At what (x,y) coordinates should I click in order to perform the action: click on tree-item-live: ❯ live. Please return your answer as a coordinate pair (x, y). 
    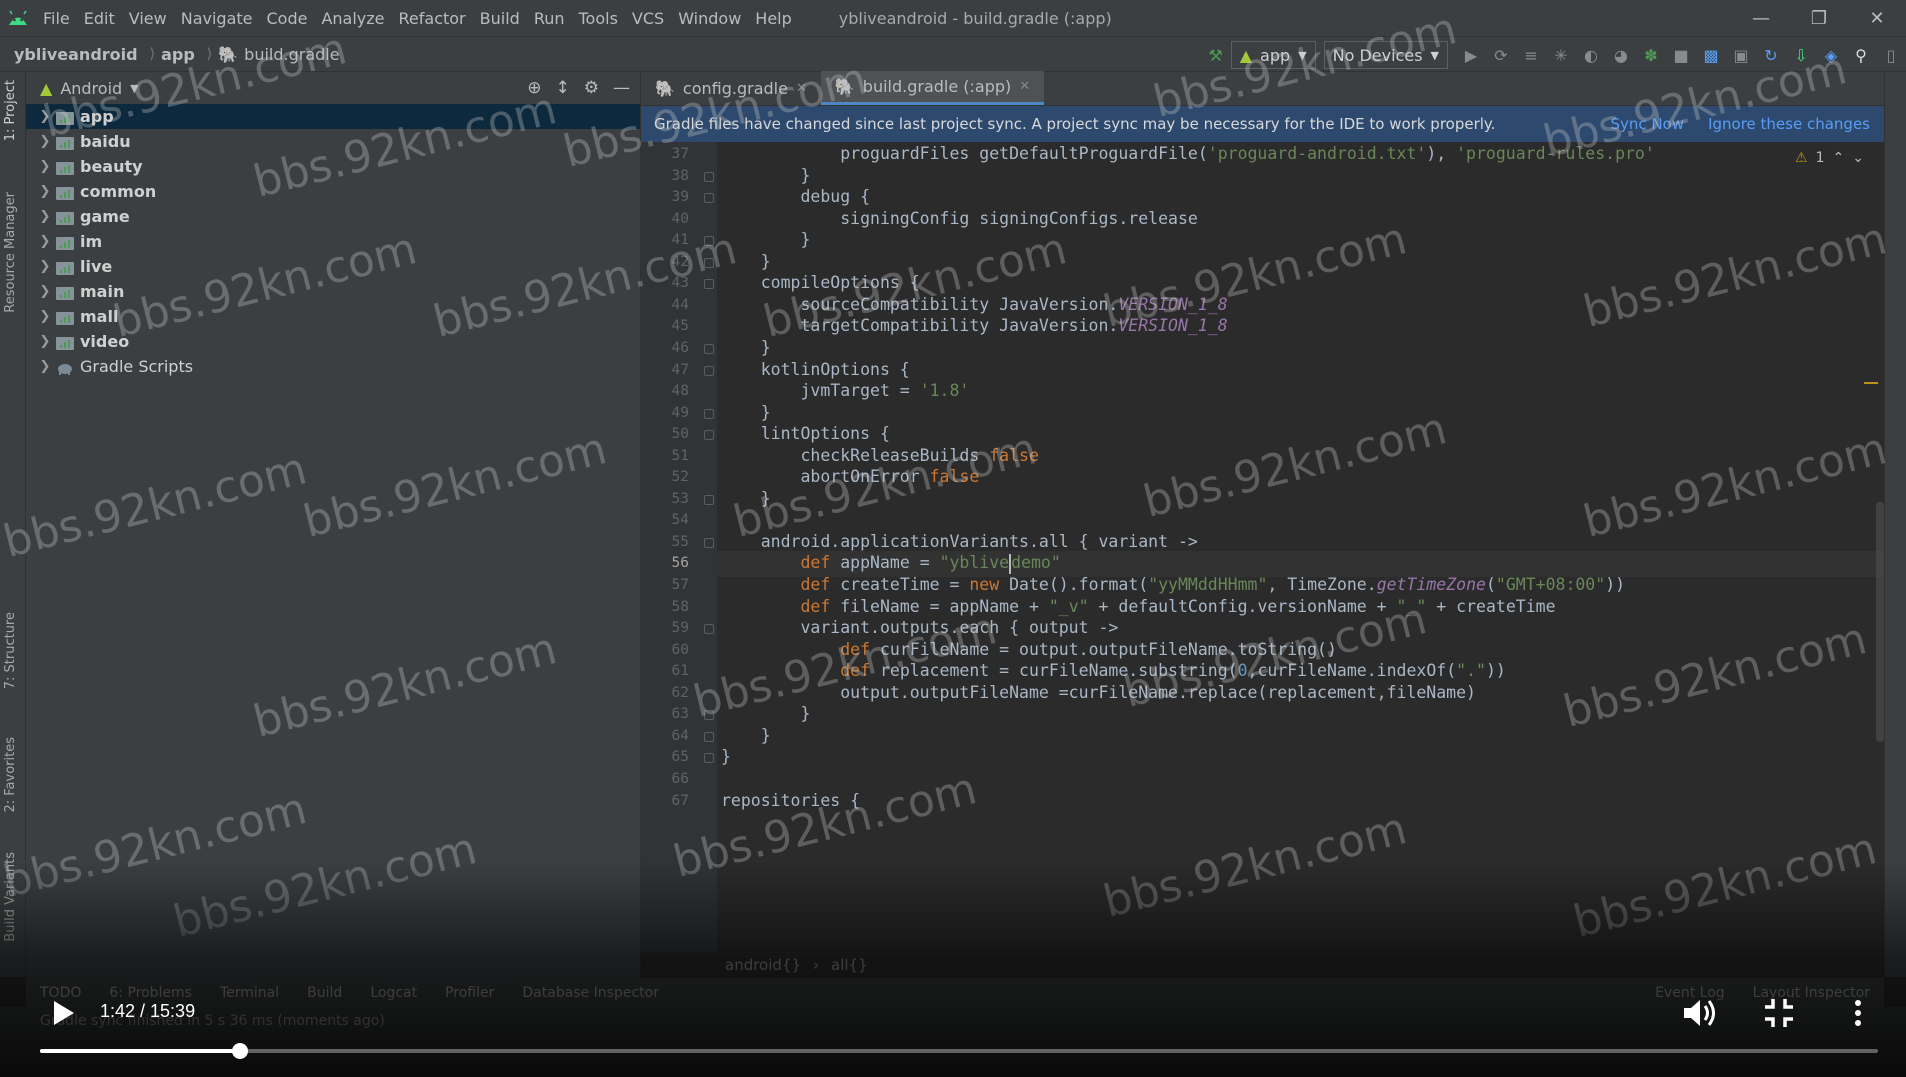
    Looking at the image, I should click on (333, 266).